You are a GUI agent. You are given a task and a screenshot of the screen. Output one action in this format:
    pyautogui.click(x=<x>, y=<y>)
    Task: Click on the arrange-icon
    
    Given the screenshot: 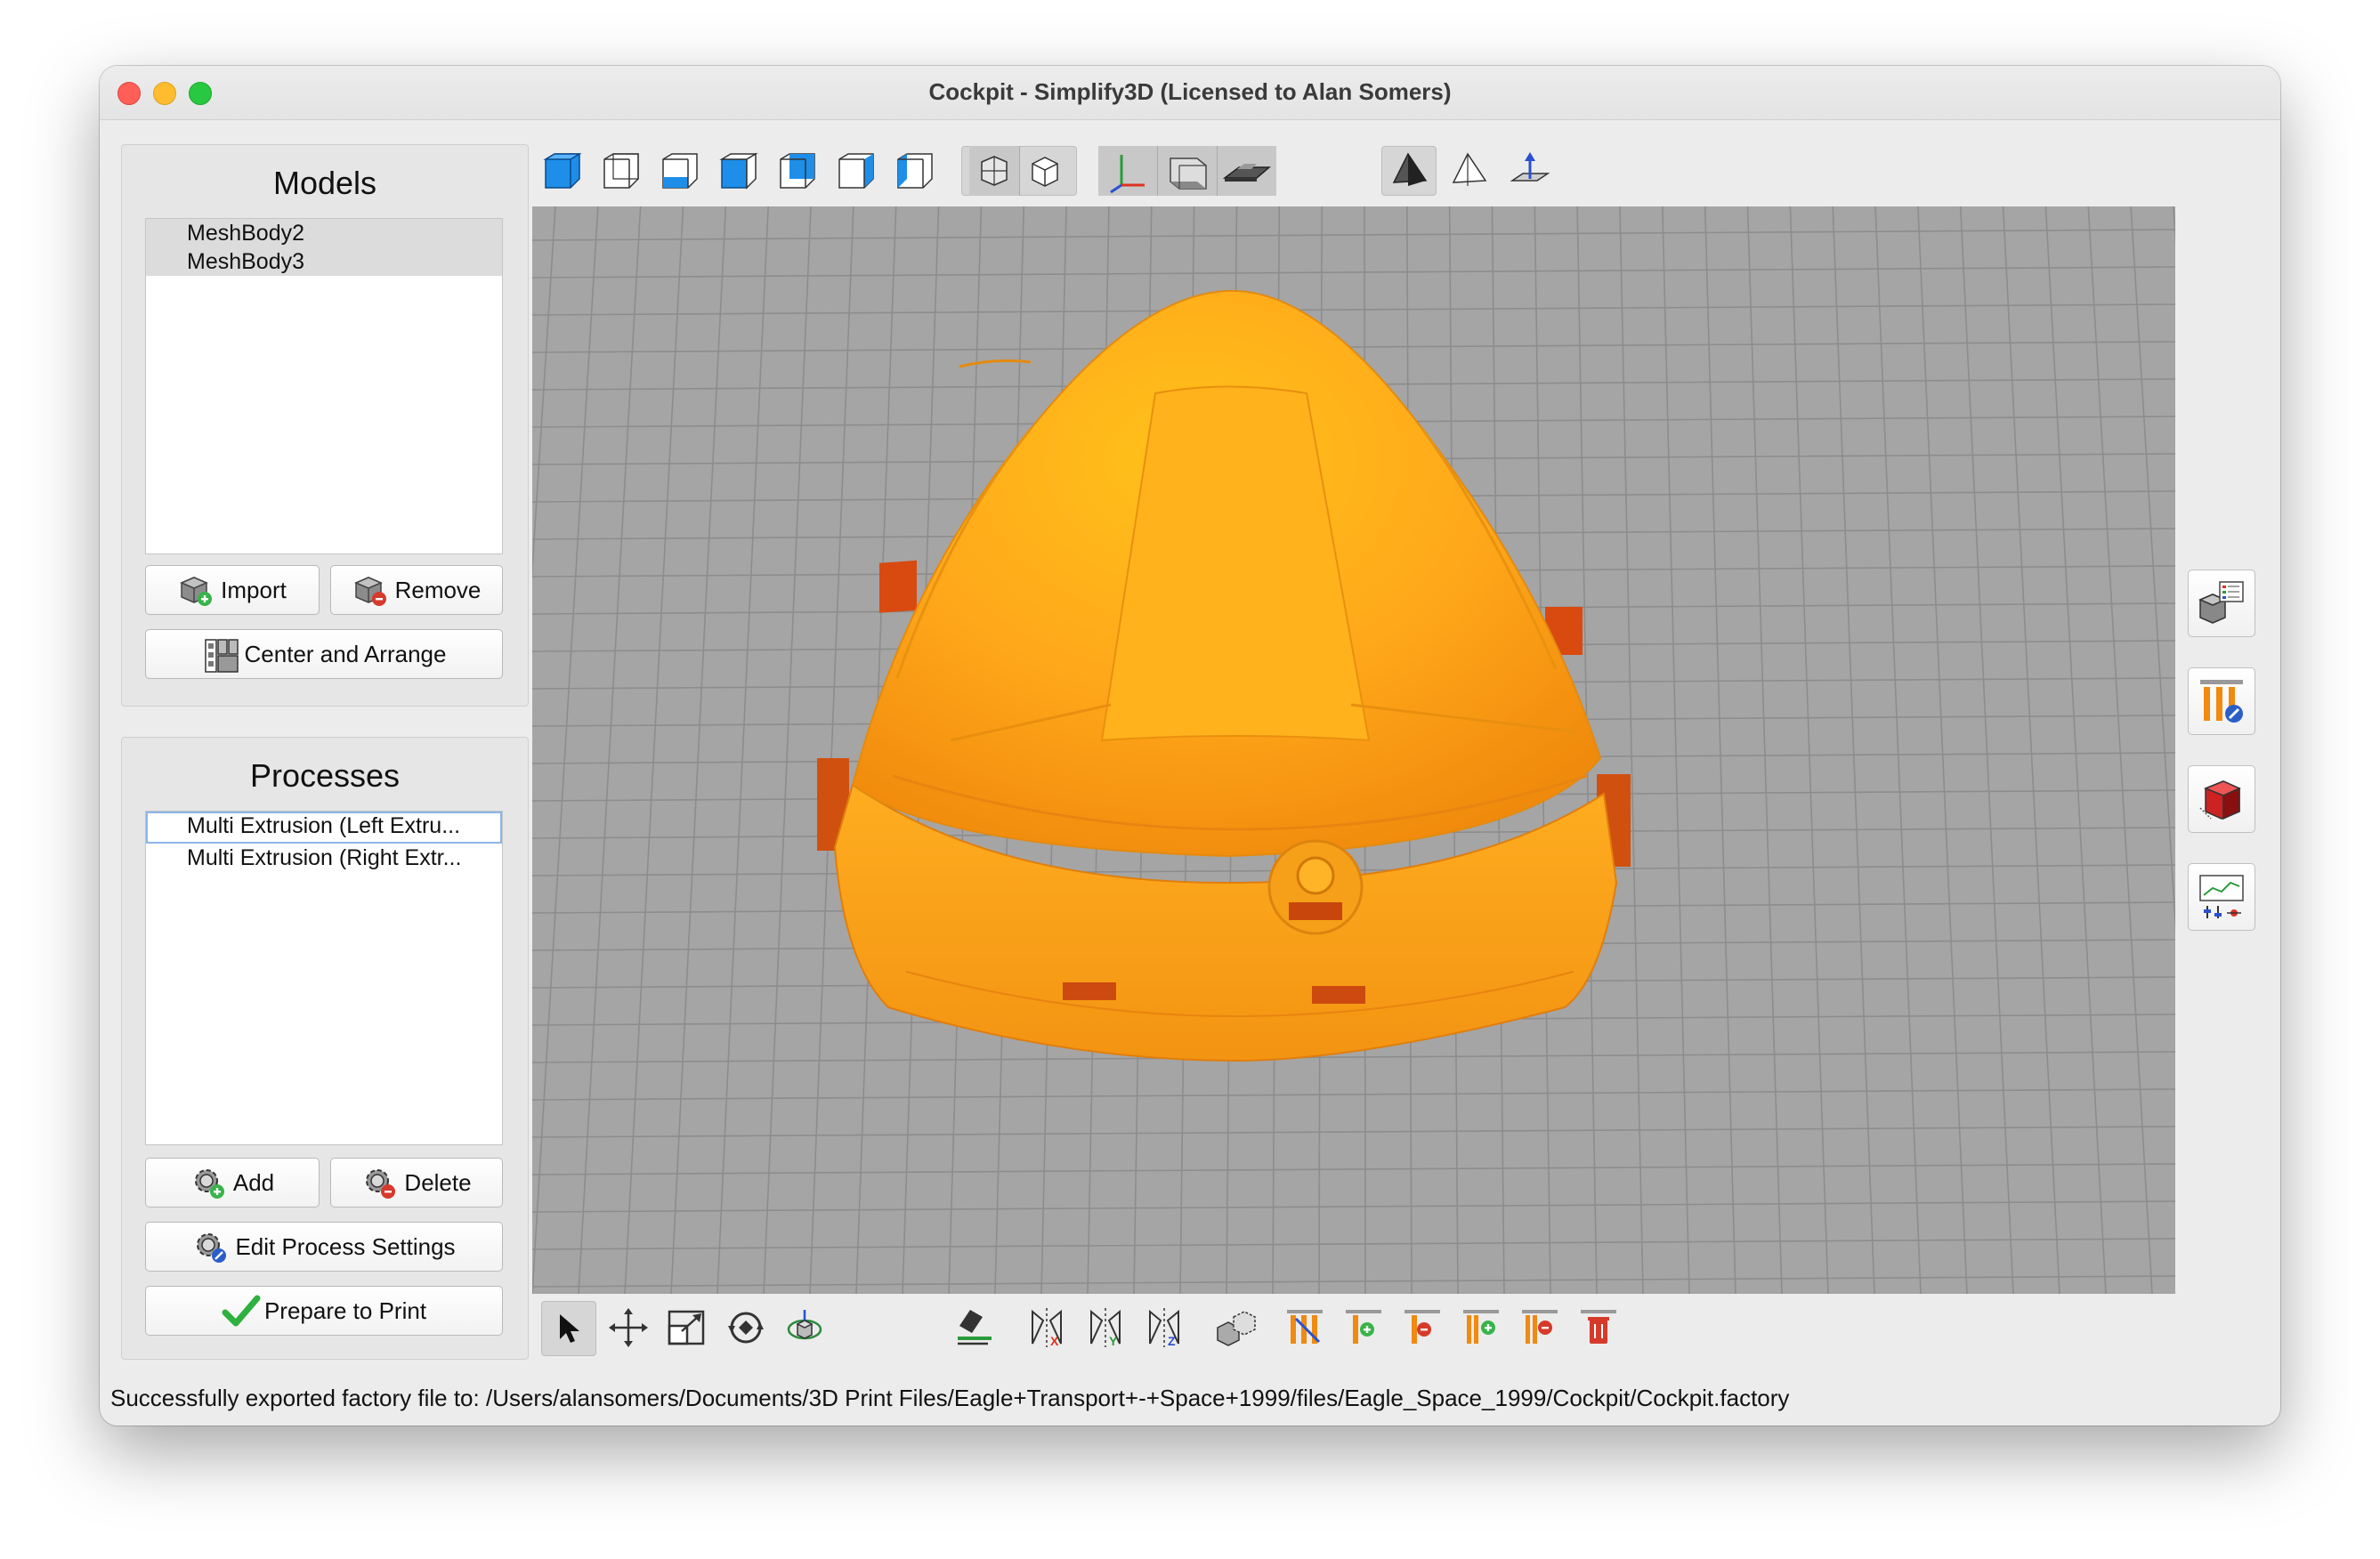 What is the action you would take?
    pyautogui.click(x=221, y=654)
    